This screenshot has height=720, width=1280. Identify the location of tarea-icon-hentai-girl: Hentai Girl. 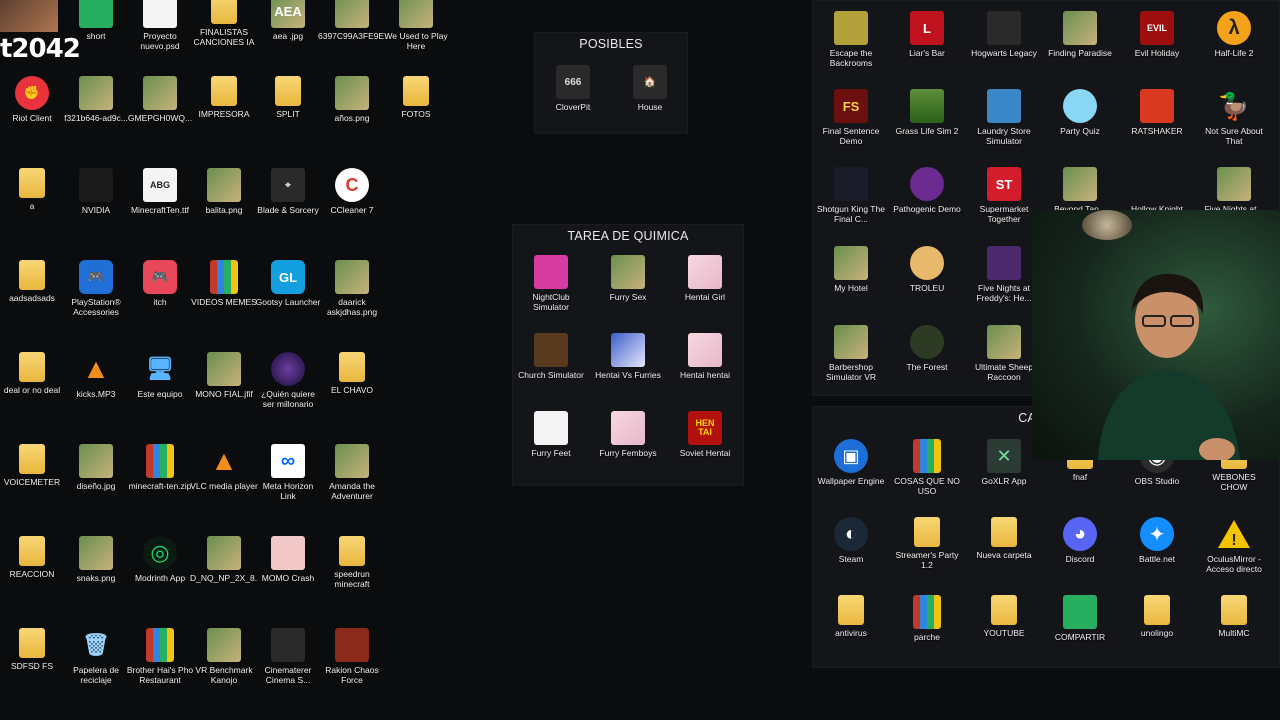
(705, 278).